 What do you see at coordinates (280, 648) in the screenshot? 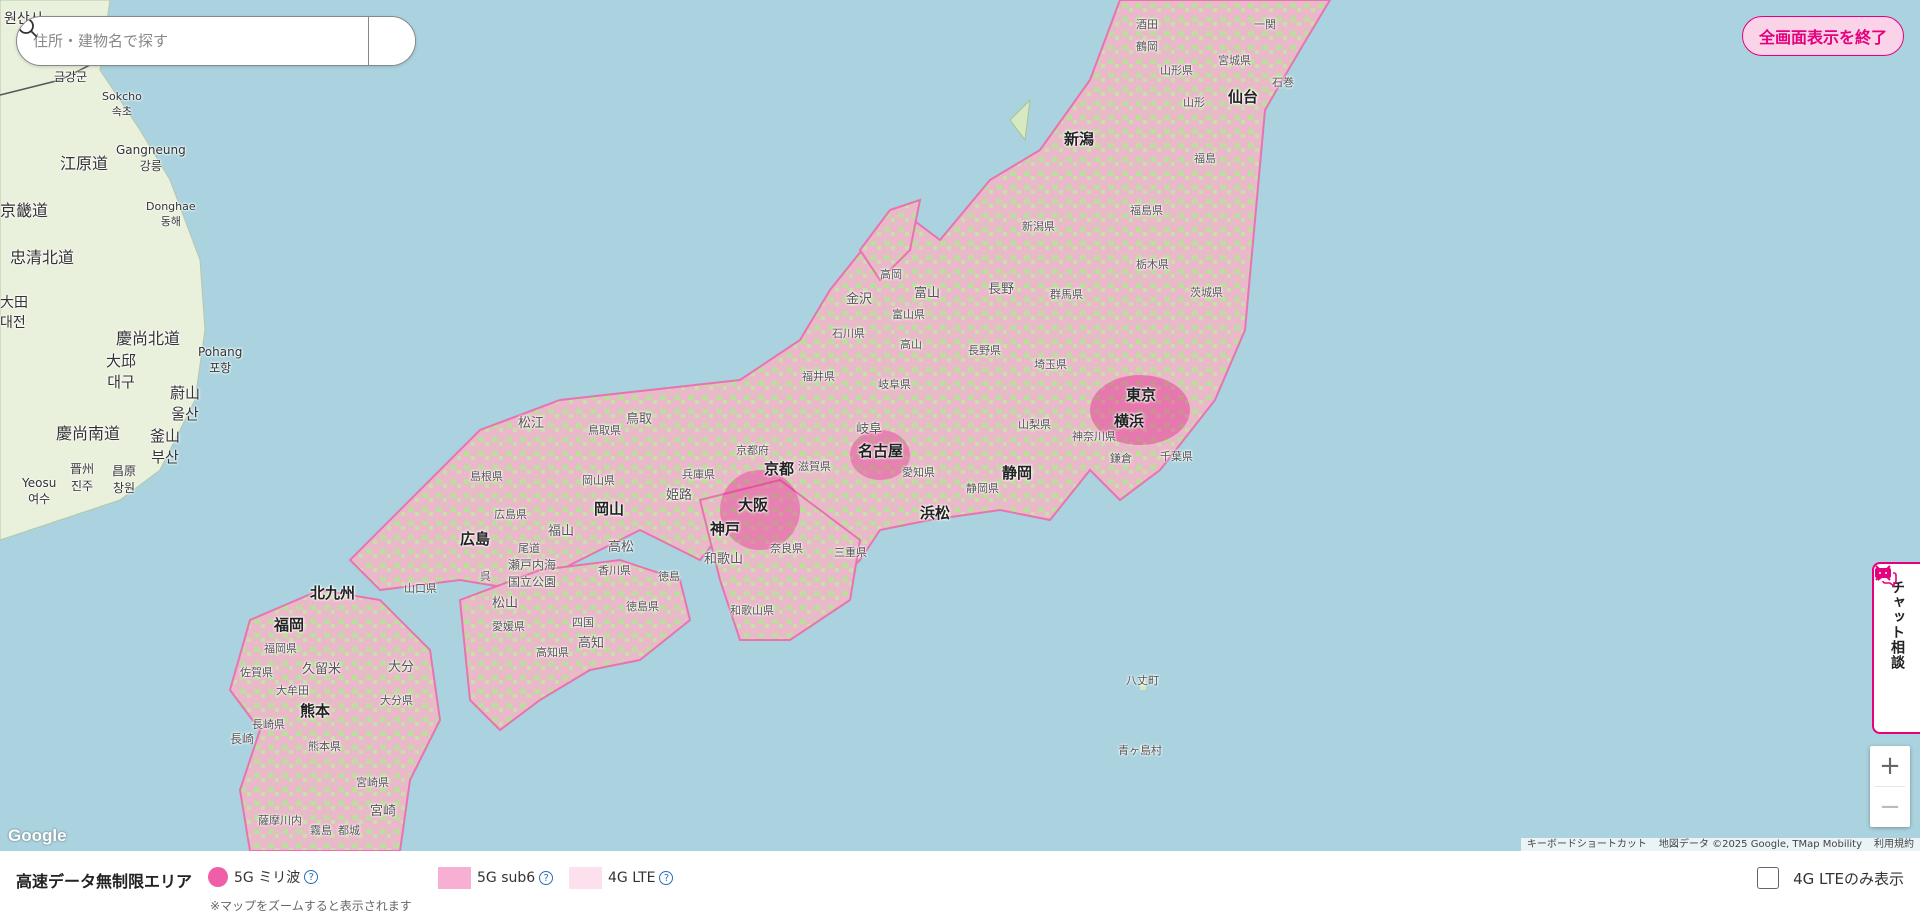
I see `place-label: 福岡県` at bounding box center [280, 648].